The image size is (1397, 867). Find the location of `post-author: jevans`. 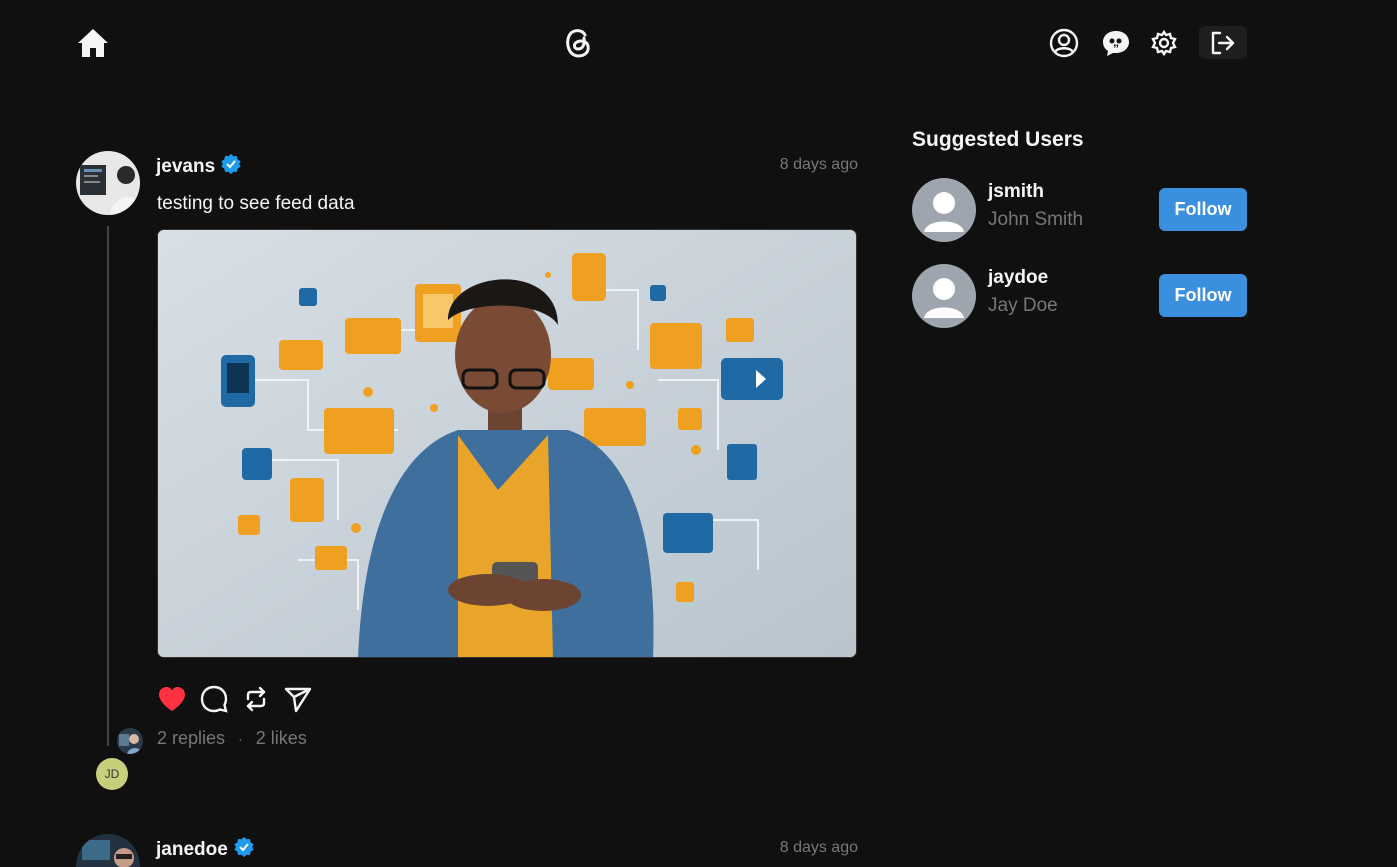

post-author: jevans is located at coordinates (198, 167).